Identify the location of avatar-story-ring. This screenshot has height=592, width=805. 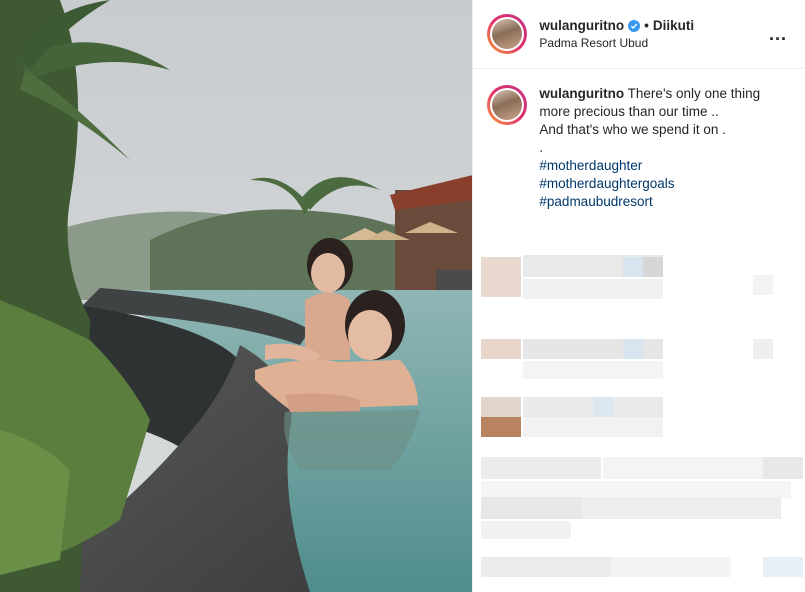
(507, 34).